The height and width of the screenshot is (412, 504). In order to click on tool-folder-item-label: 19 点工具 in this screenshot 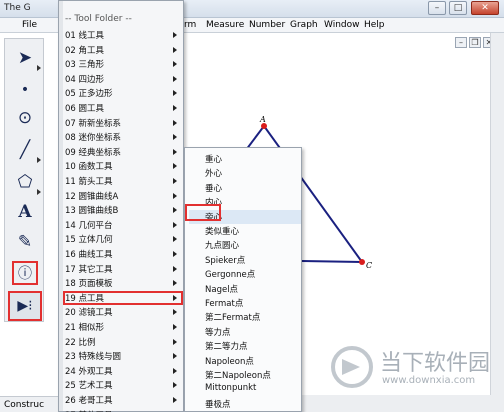, I will do `click(85, 298)`.